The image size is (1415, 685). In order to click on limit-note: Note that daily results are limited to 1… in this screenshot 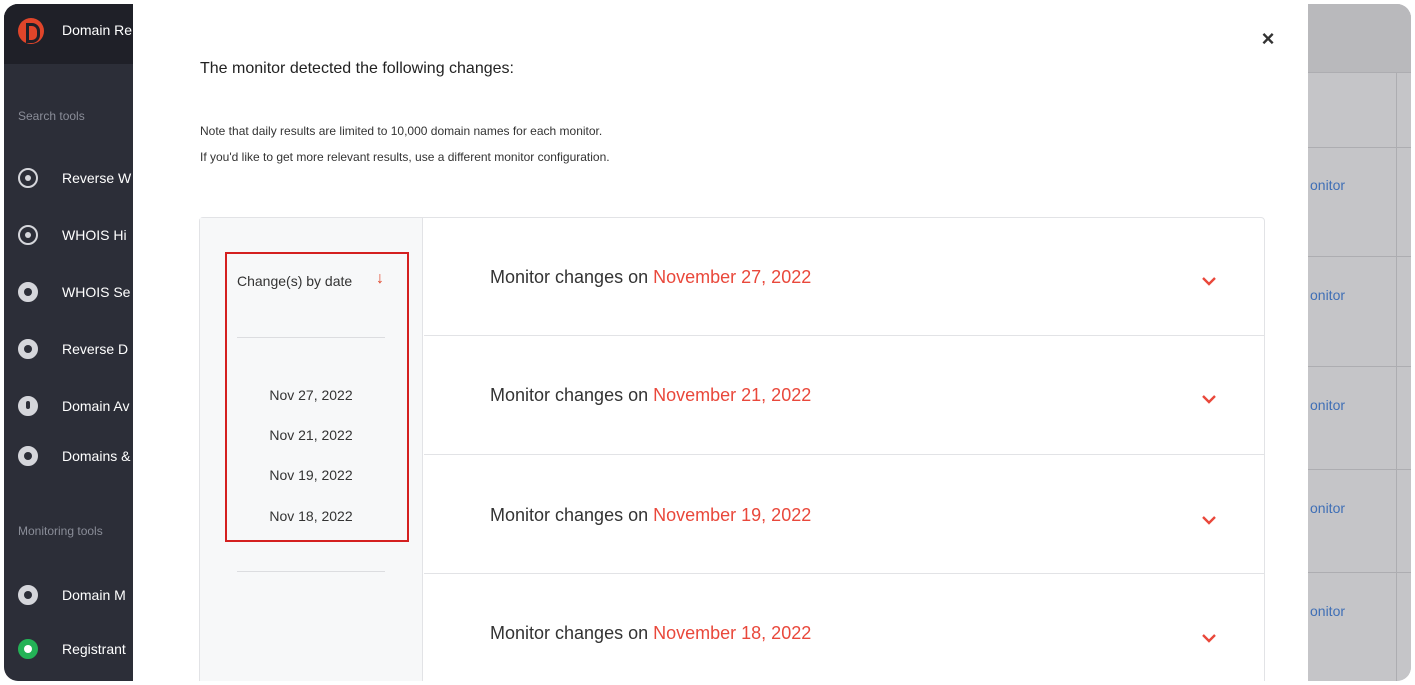, I will do `click(401, 131)`.